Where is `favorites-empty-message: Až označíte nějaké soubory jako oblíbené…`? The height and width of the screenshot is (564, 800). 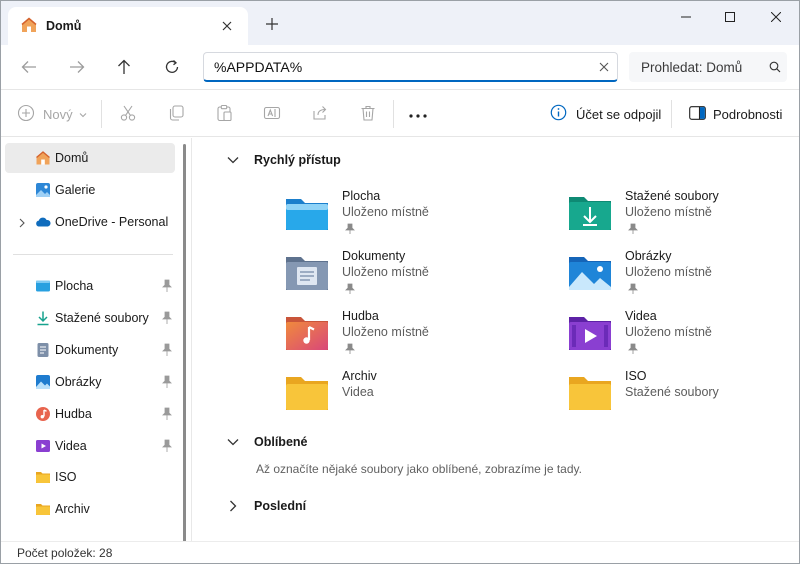
favorites-empty-message: Až označíte nějaké soubory jako oblíbené… is located at coordinates (419, 469).